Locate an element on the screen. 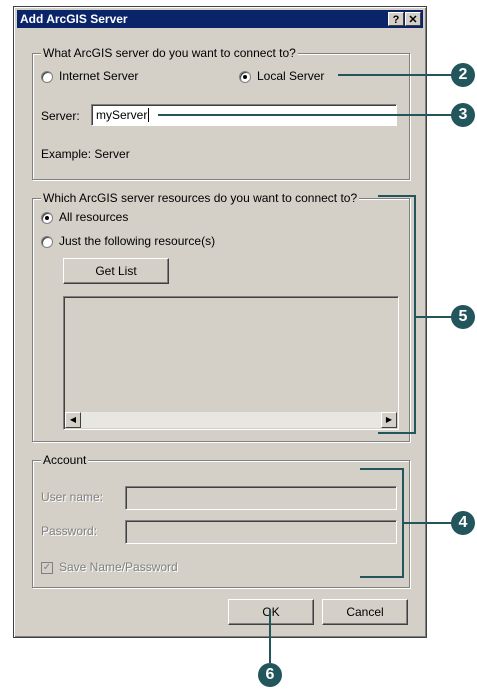 This screenshot has height=695, width=477. callout-5: 5 is located at coordinates (463, 317).